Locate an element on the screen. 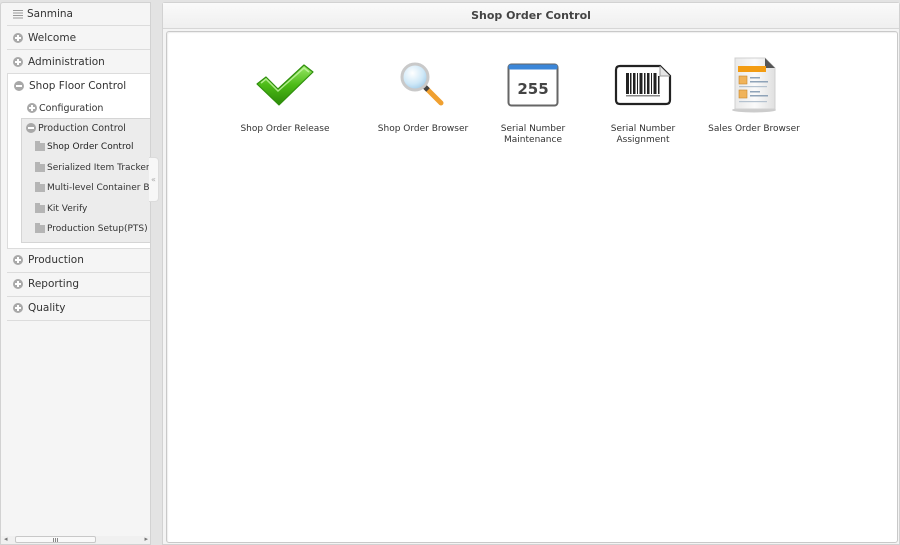 This screenshot has height=545, width=900. sidebar-leaf-label: Multi-level Container Browser is located at coordinates (98, 188).